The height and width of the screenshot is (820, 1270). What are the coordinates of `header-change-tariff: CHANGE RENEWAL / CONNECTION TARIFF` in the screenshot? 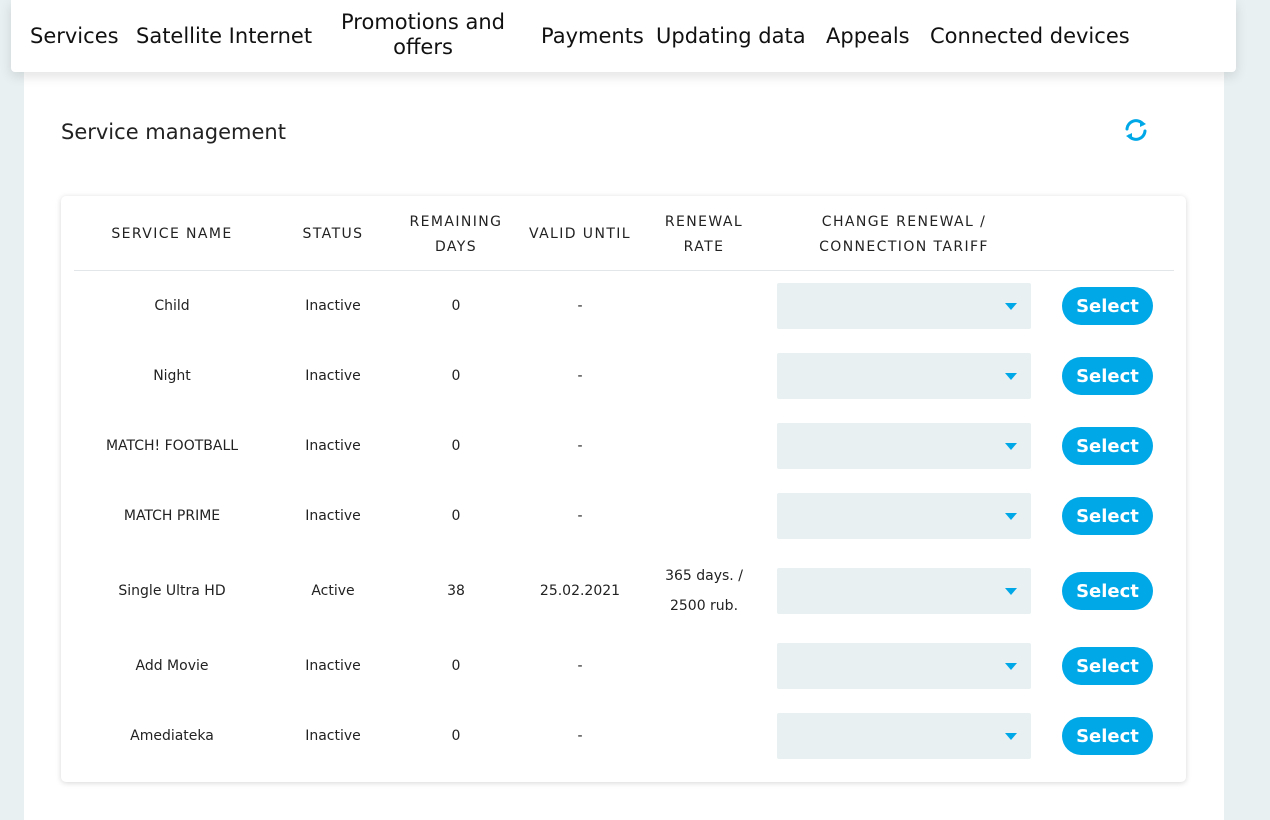 It's located at (904, 234).